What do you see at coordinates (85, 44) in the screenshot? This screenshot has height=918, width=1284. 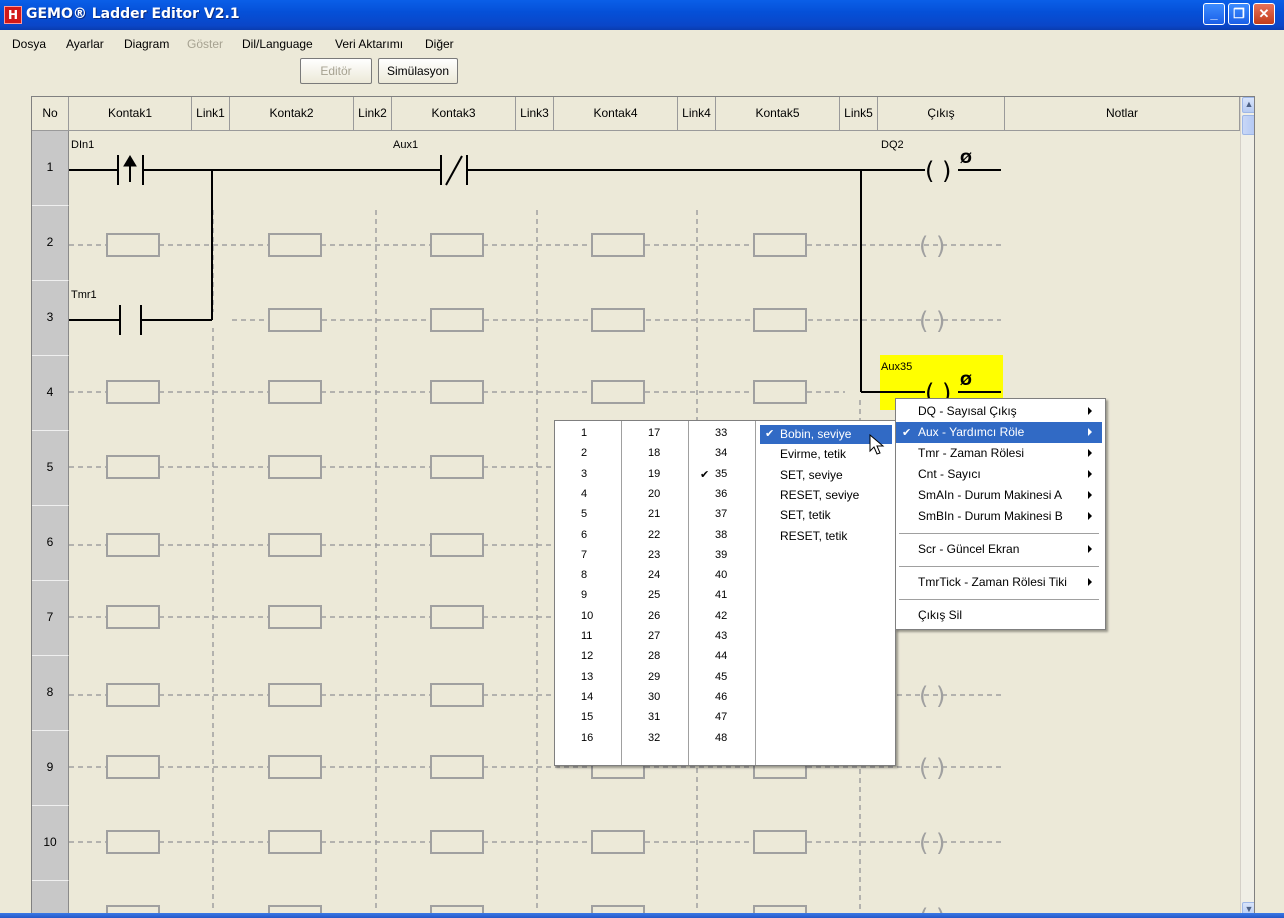 I see `menu-ayarlar: Ayarlar` at bounding box center [85, 44].